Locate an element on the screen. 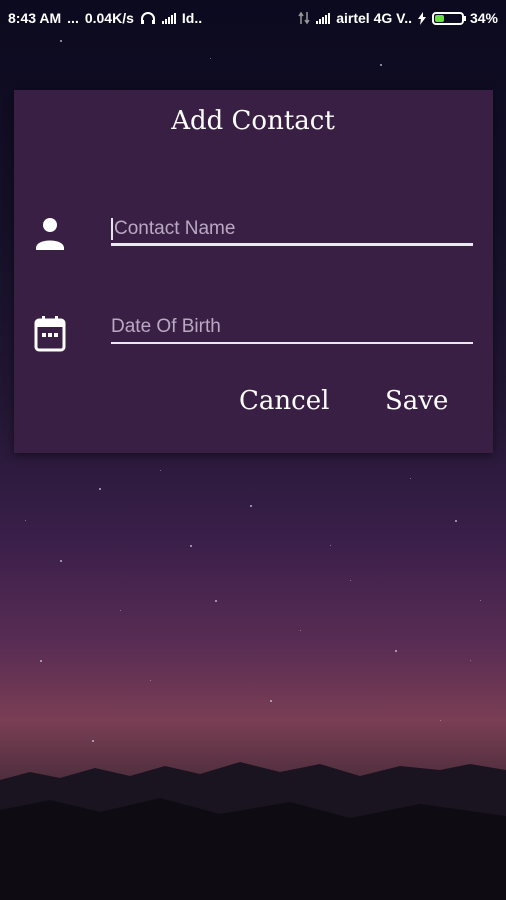  save-button: Save is located at coordinates (416, 401).